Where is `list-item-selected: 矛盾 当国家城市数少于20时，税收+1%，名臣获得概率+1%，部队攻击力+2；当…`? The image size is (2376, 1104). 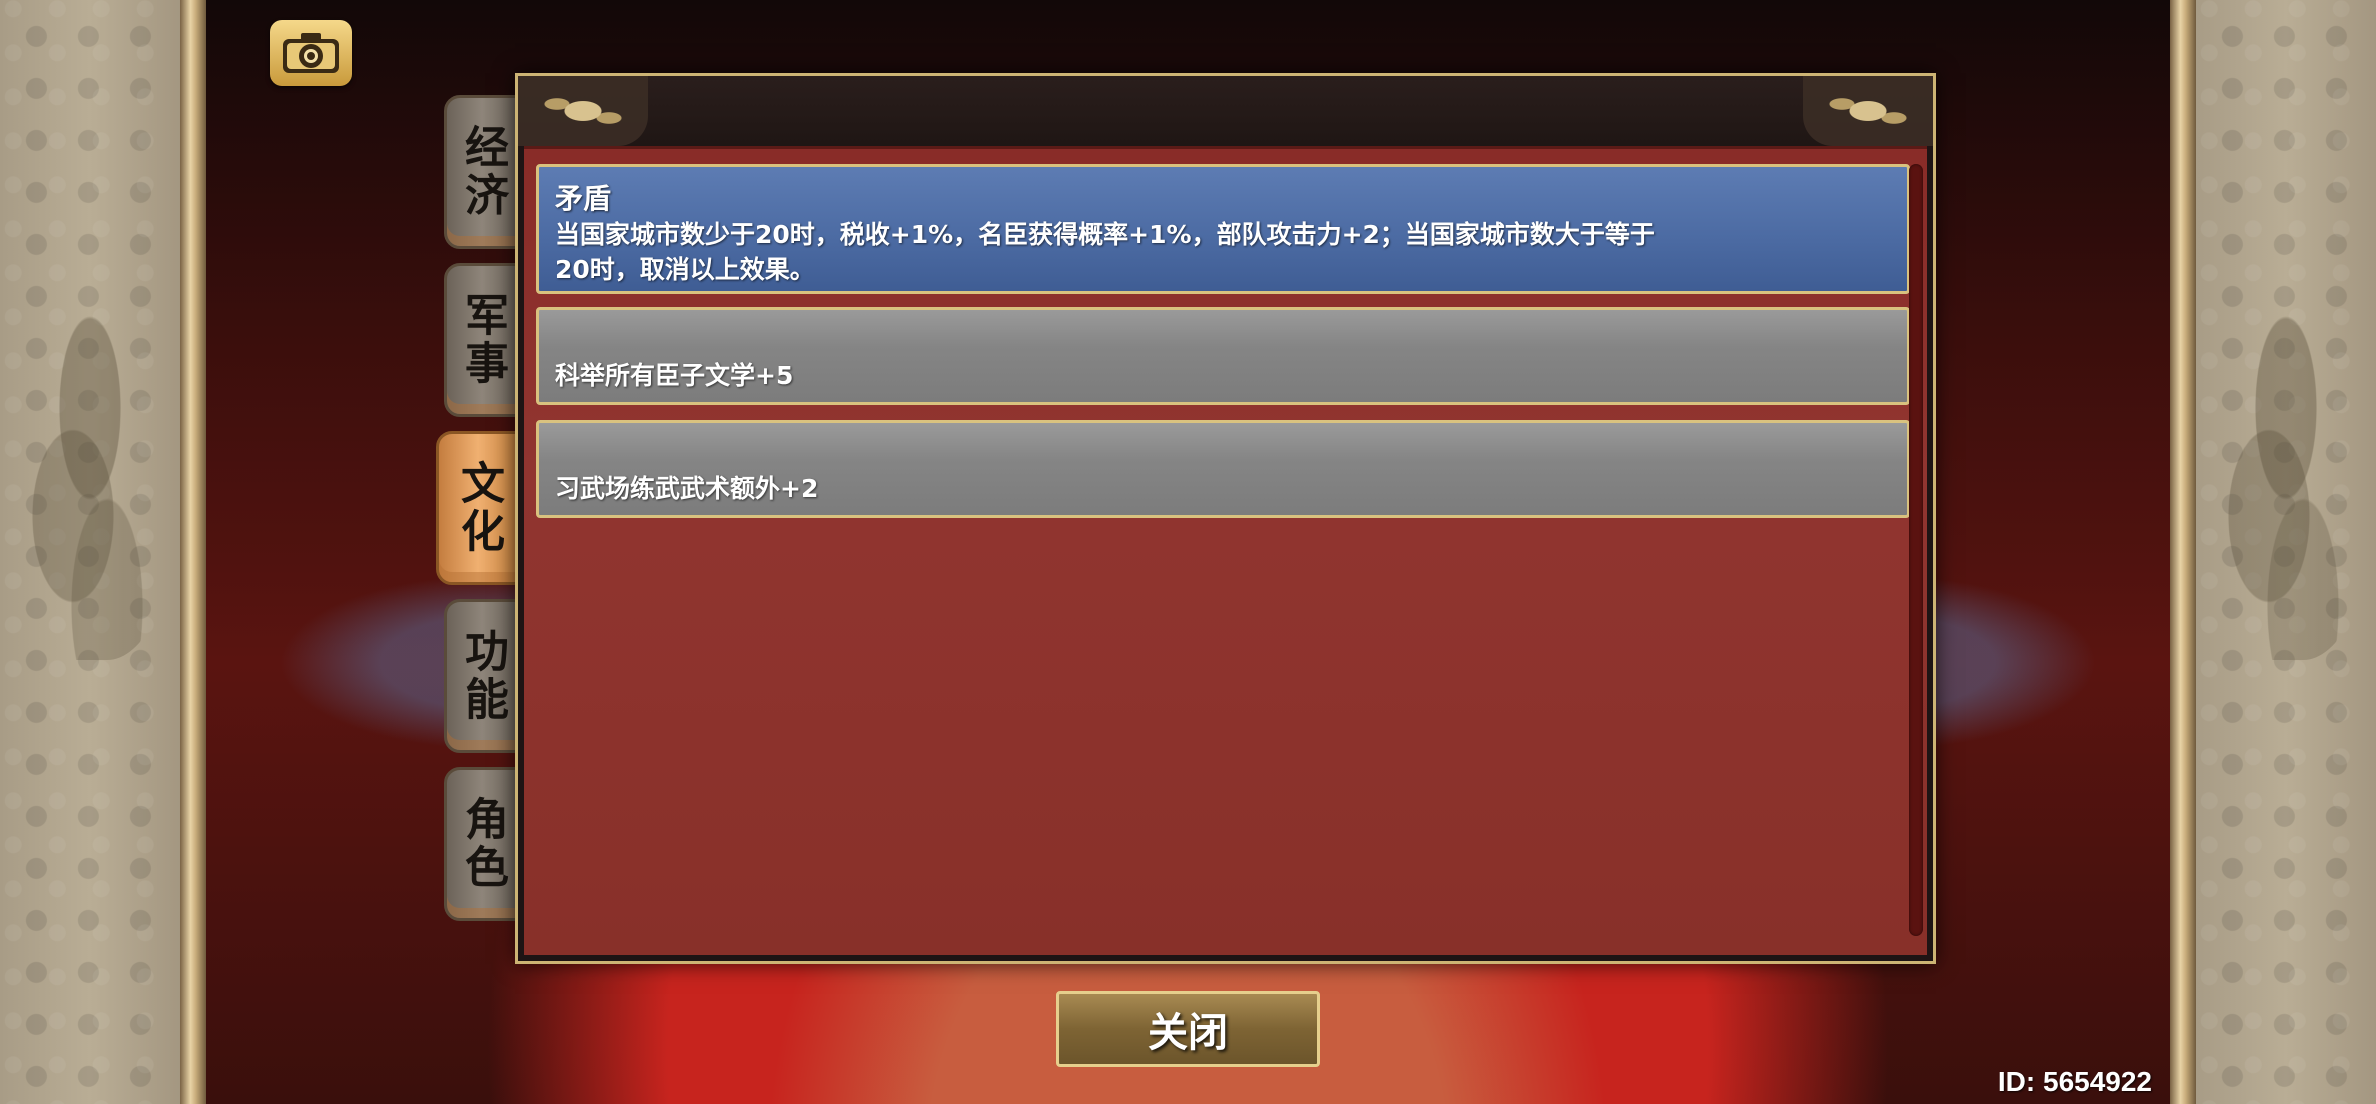 list-item-selected: 矛盾 当国家城市数少于20时，税收+1%，名臣获得概率+1%，部队攻击力+2；当… is located at coordinates (1223, 229).